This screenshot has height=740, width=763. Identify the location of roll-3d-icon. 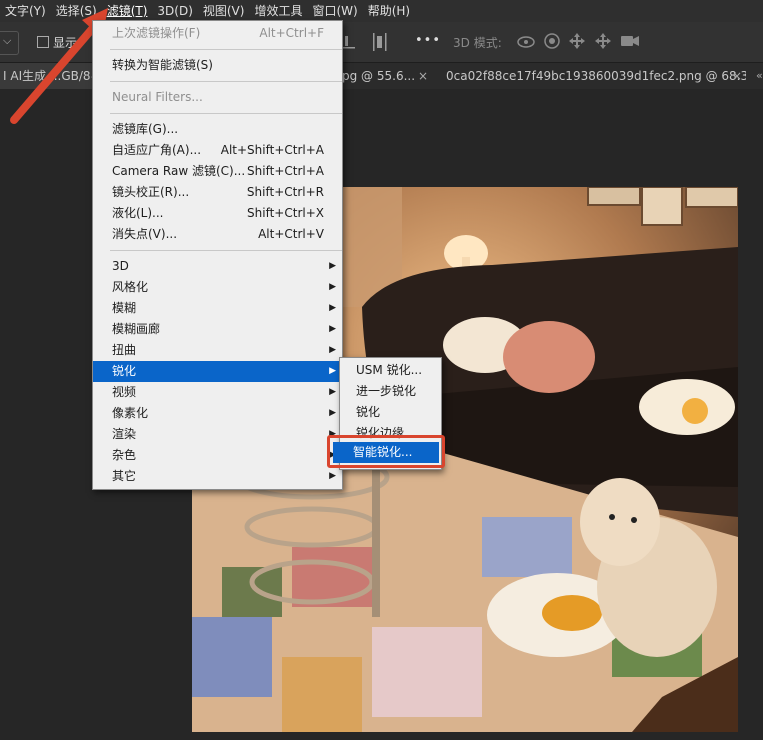
(552, 41).